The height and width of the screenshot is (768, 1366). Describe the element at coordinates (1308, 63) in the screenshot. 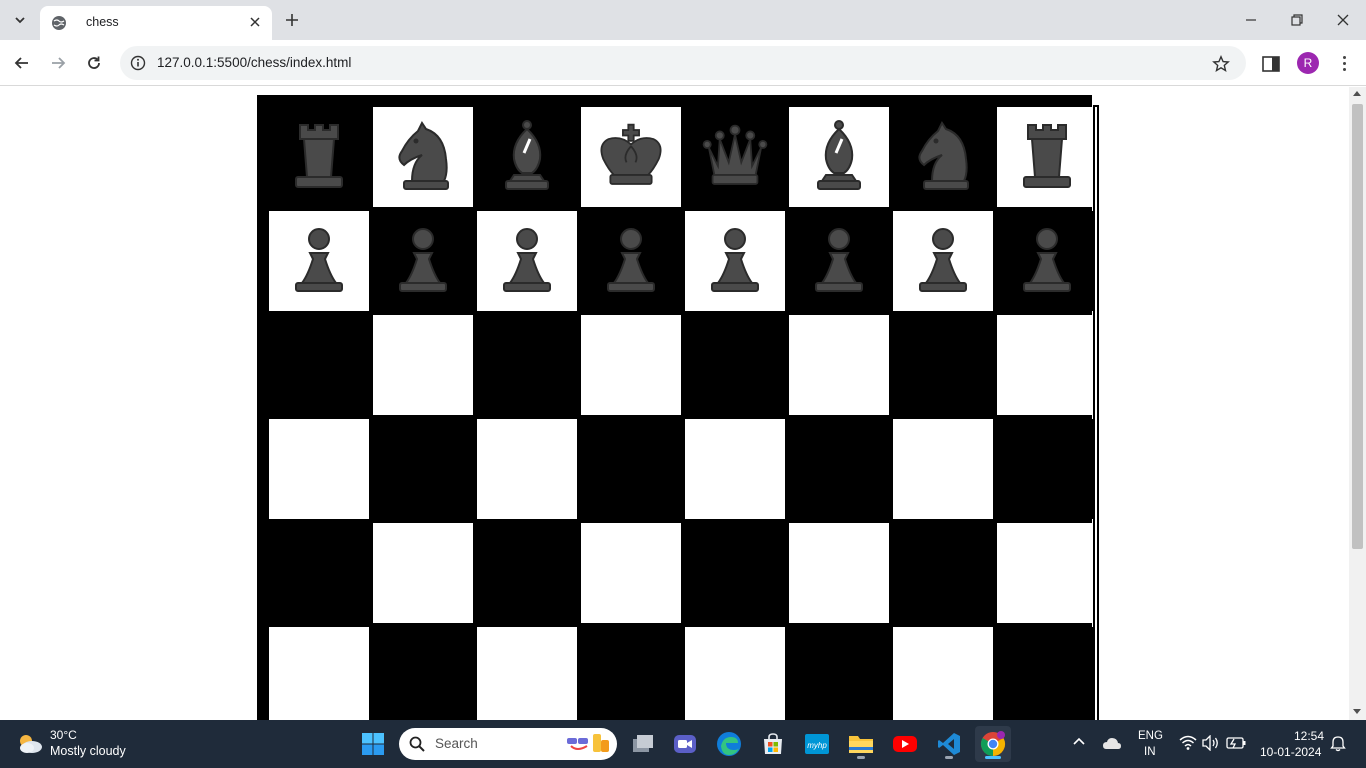

I see `profile-avatar: R` at that location.